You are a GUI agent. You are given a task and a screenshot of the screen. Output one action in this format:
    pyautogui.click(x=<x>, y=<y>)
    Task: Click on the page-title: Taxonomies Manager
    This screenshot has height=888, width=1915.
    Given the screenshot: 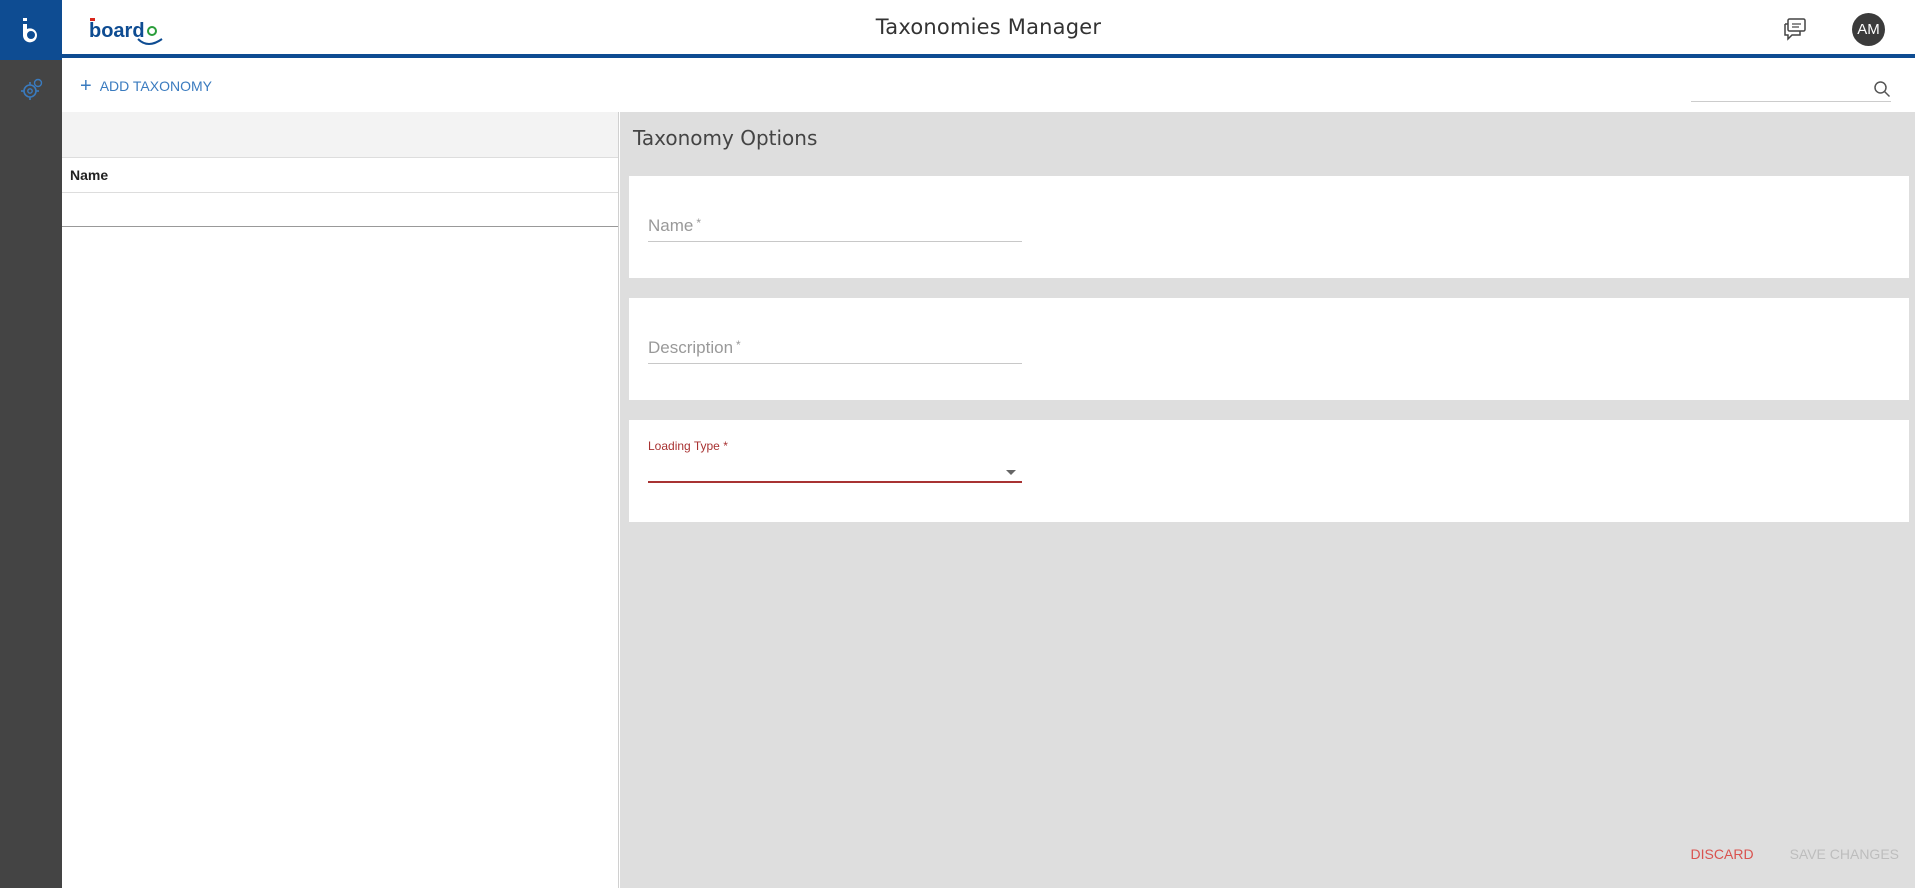 What is the action you would take?
    pyautogui.click(x=988, y=27)
    